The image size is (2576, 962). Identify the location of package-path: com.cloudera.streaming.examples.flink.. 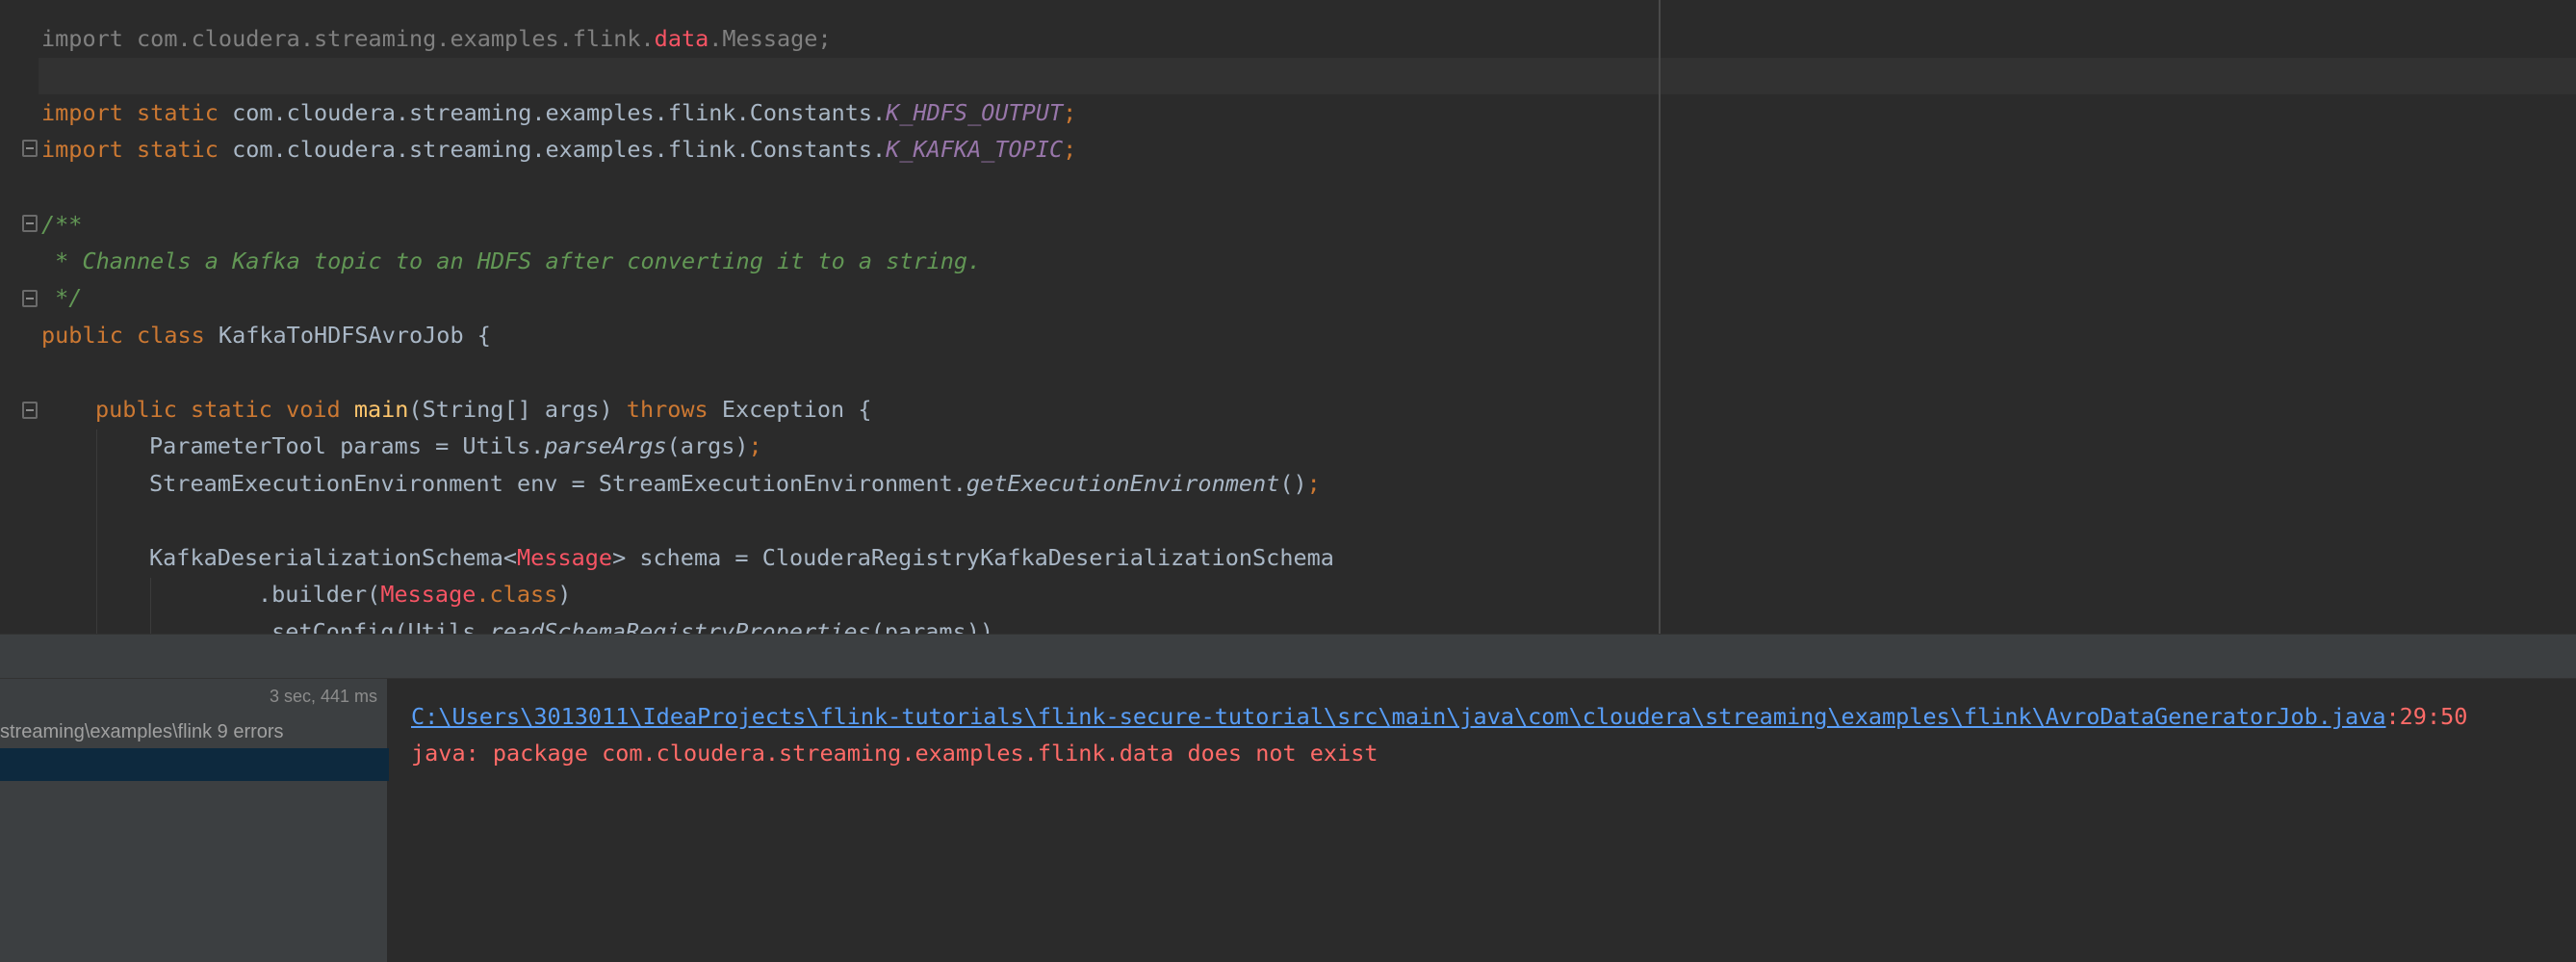
(388, 38).